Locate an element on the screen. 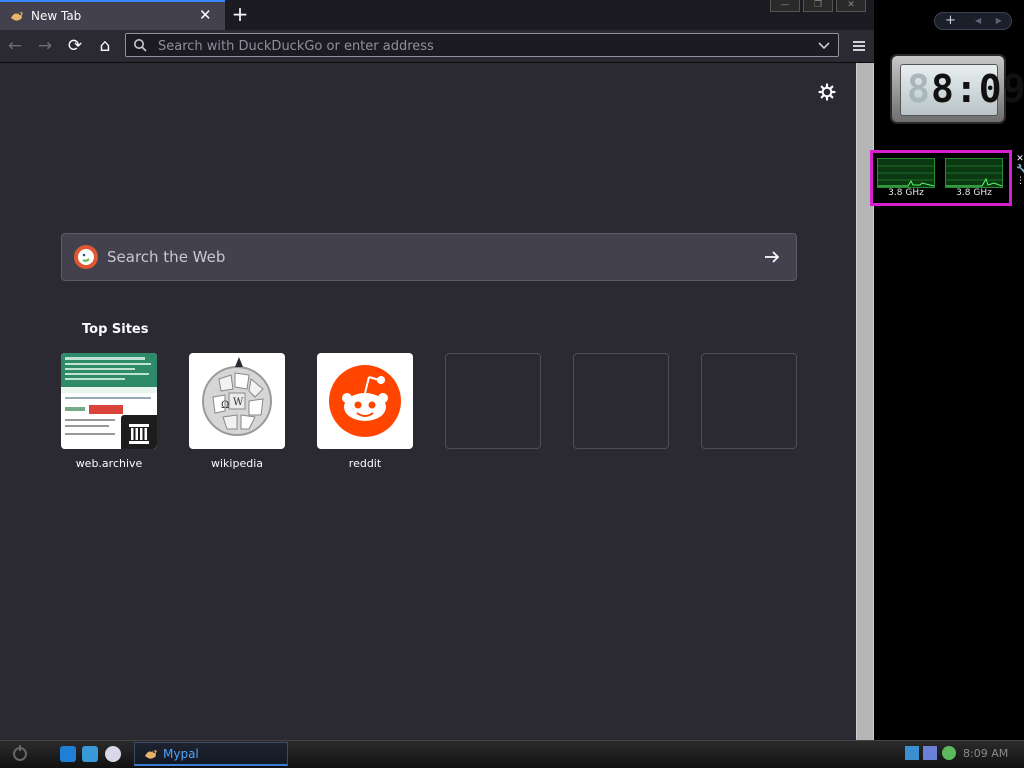 The width and height of the screenshot is (1024, 768). reddit-alien-icon is located at coordinates (365, 401).